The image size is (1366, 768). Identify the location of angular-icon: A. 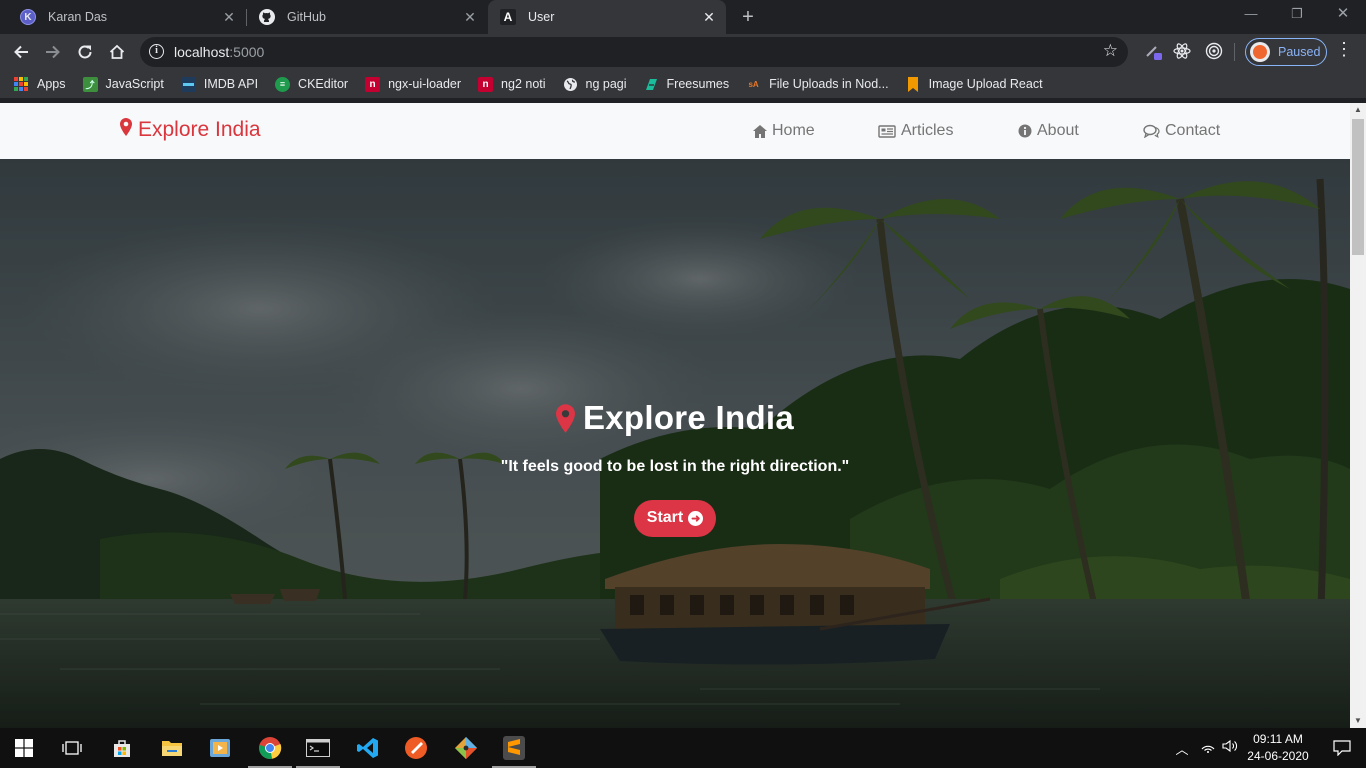
(508, 17).